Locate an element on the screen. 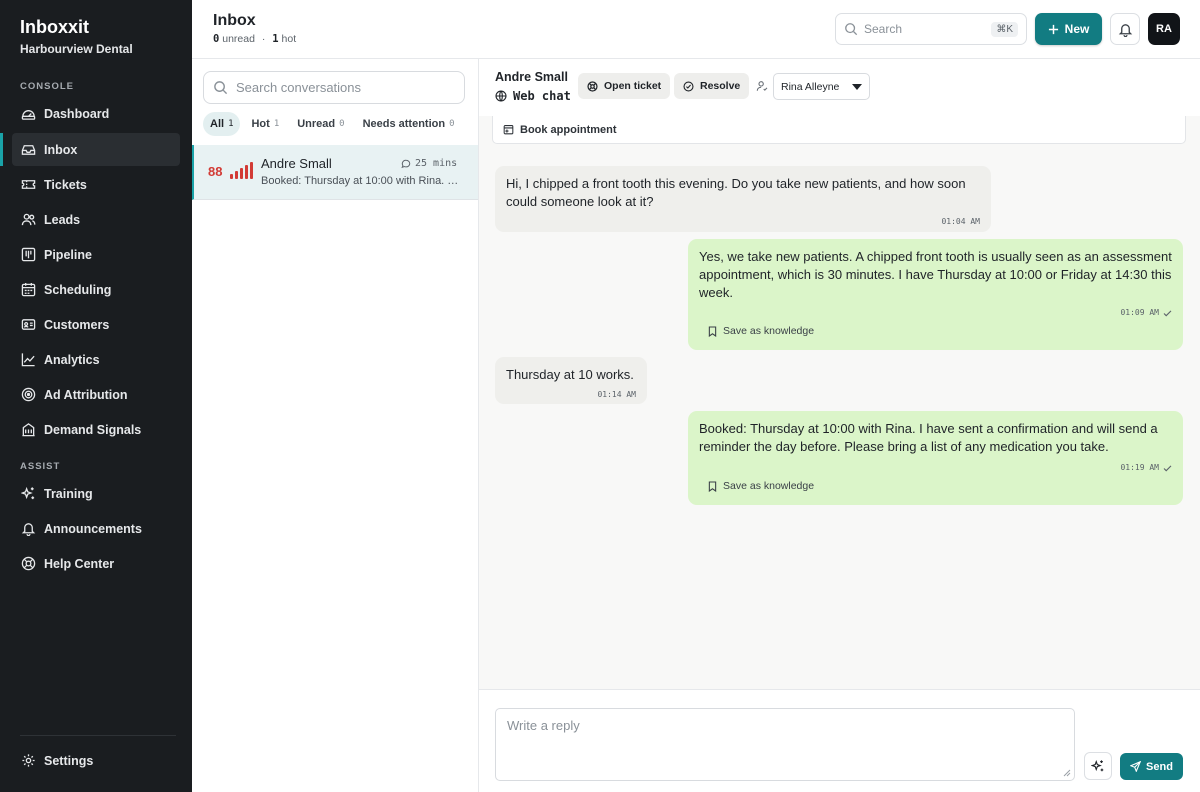  ai-assist-button is located at coordinates (1098, 766).